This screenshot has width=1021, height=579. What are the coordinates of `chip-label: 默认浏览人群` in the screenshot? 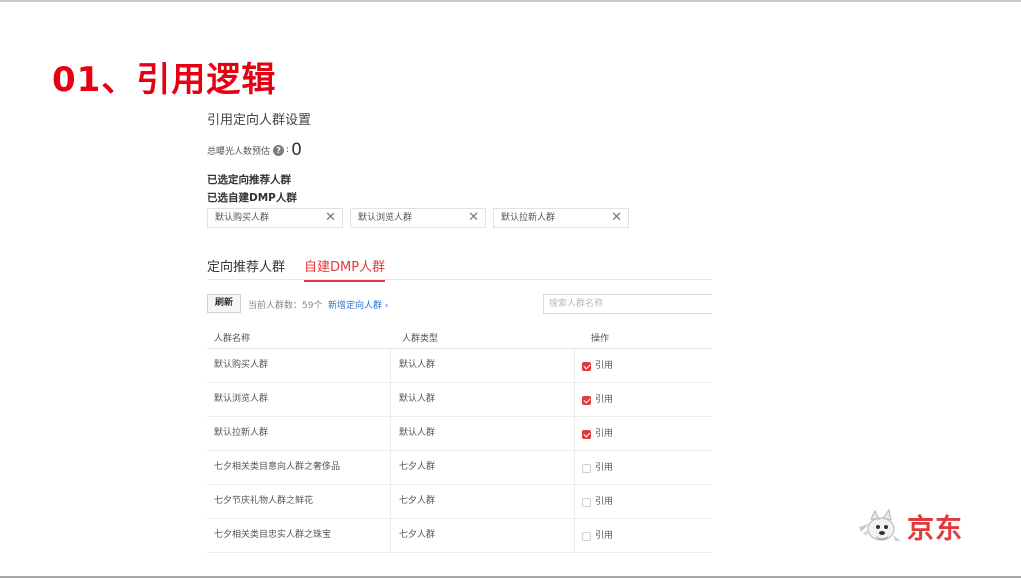 It's located at (385, 218).